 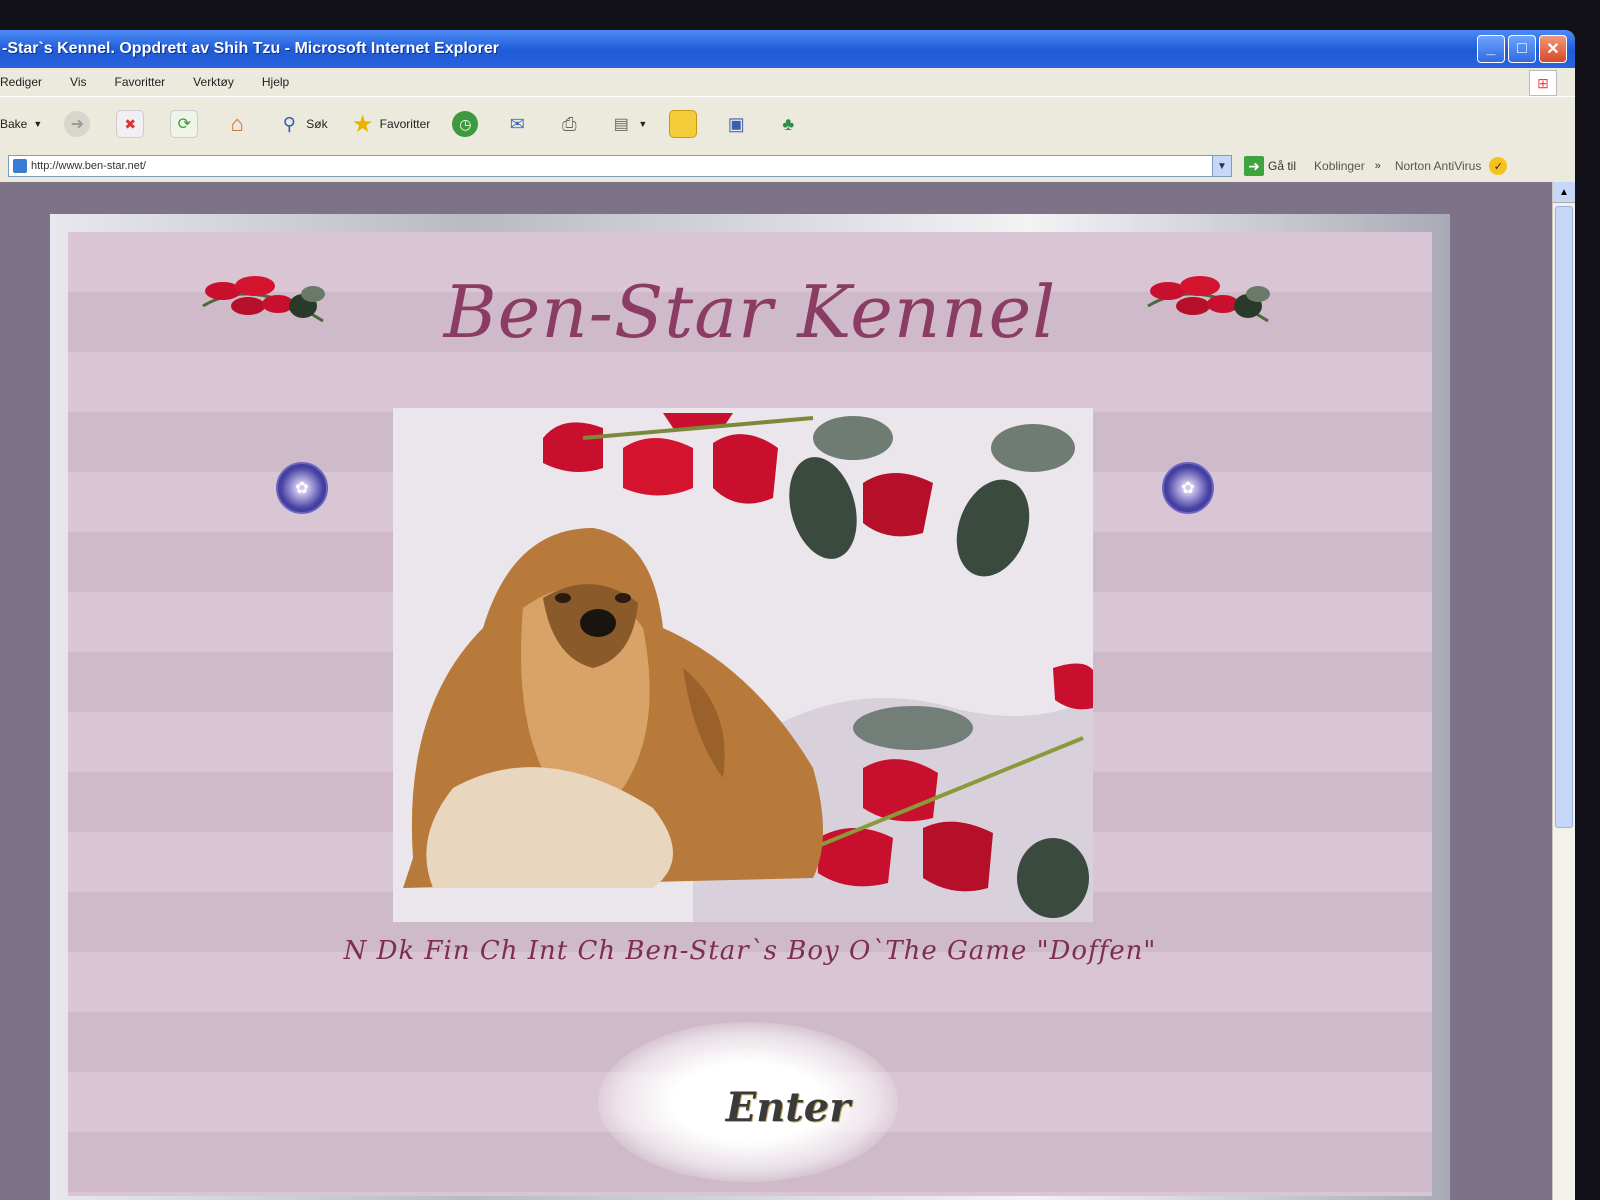 I want to click on messenger-icon: ♣, so click(x=788, y=123).